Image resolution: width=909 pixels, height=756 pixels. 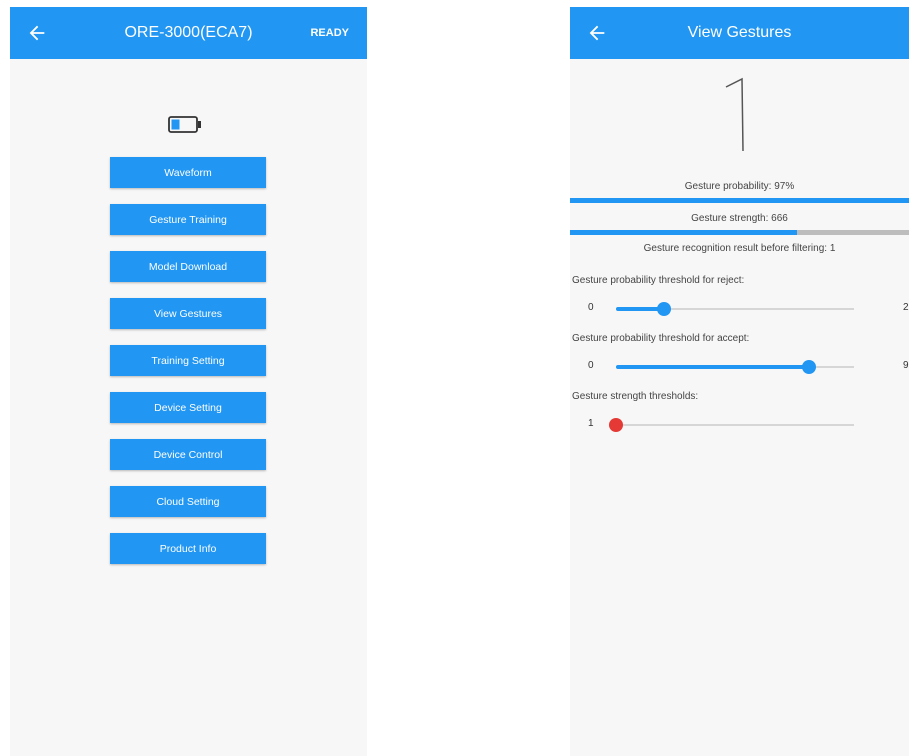 I want to click on gesture-probability-fill, so click(x=739, y=200).